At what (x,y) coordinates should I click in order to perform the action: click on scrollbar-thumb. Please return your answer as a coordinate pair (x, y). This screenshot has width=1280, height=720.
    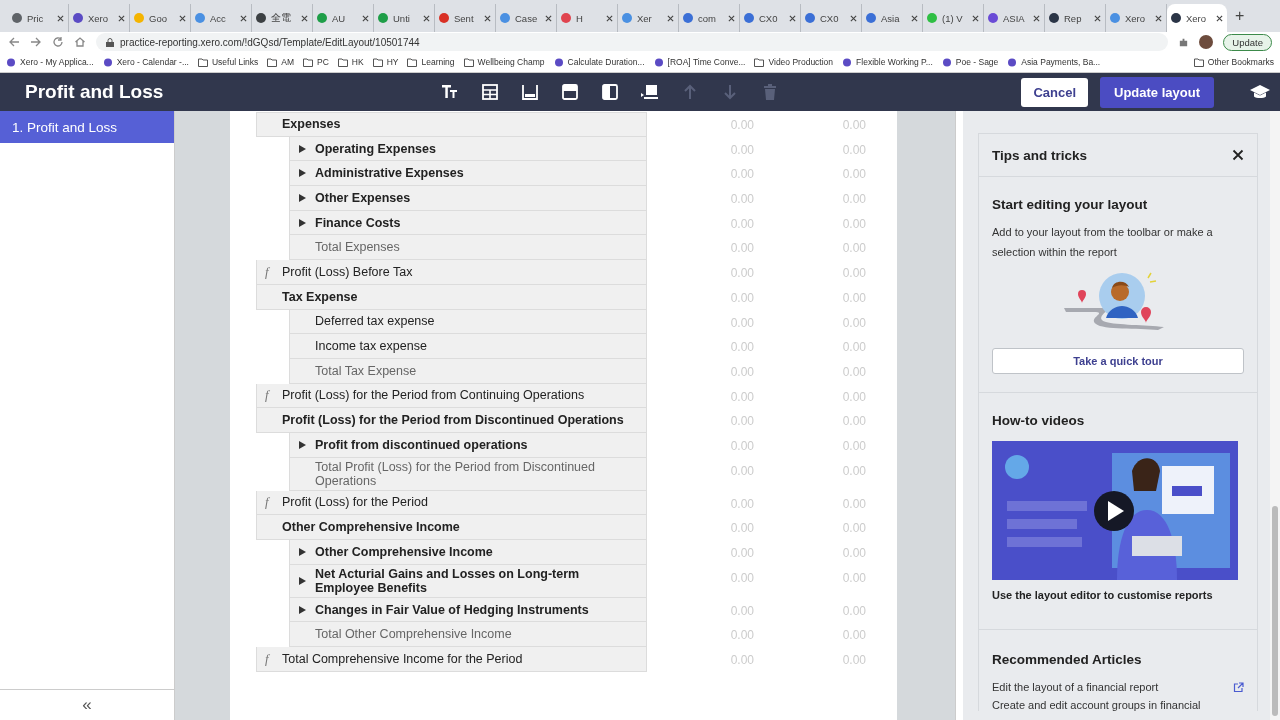
    Looking at the image, I should click on (1275, 611).